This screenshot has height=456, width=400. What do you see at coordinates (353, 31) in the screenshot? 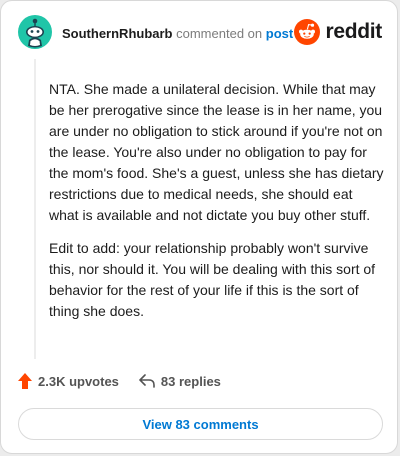
I see `reddit-wordmark: reddit` at bounding box center [353, 31].